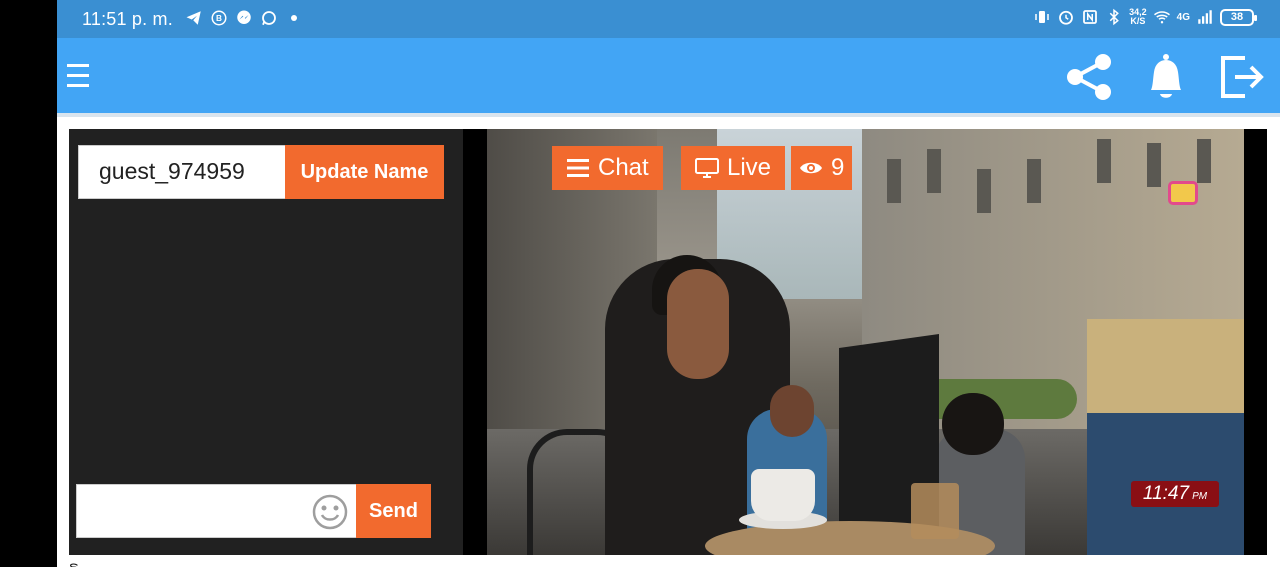 This screenshot has height=567, width=1280. Describe the element at coordinates (707, 168) in the screenshot. I see `monitor-icon` at that location.